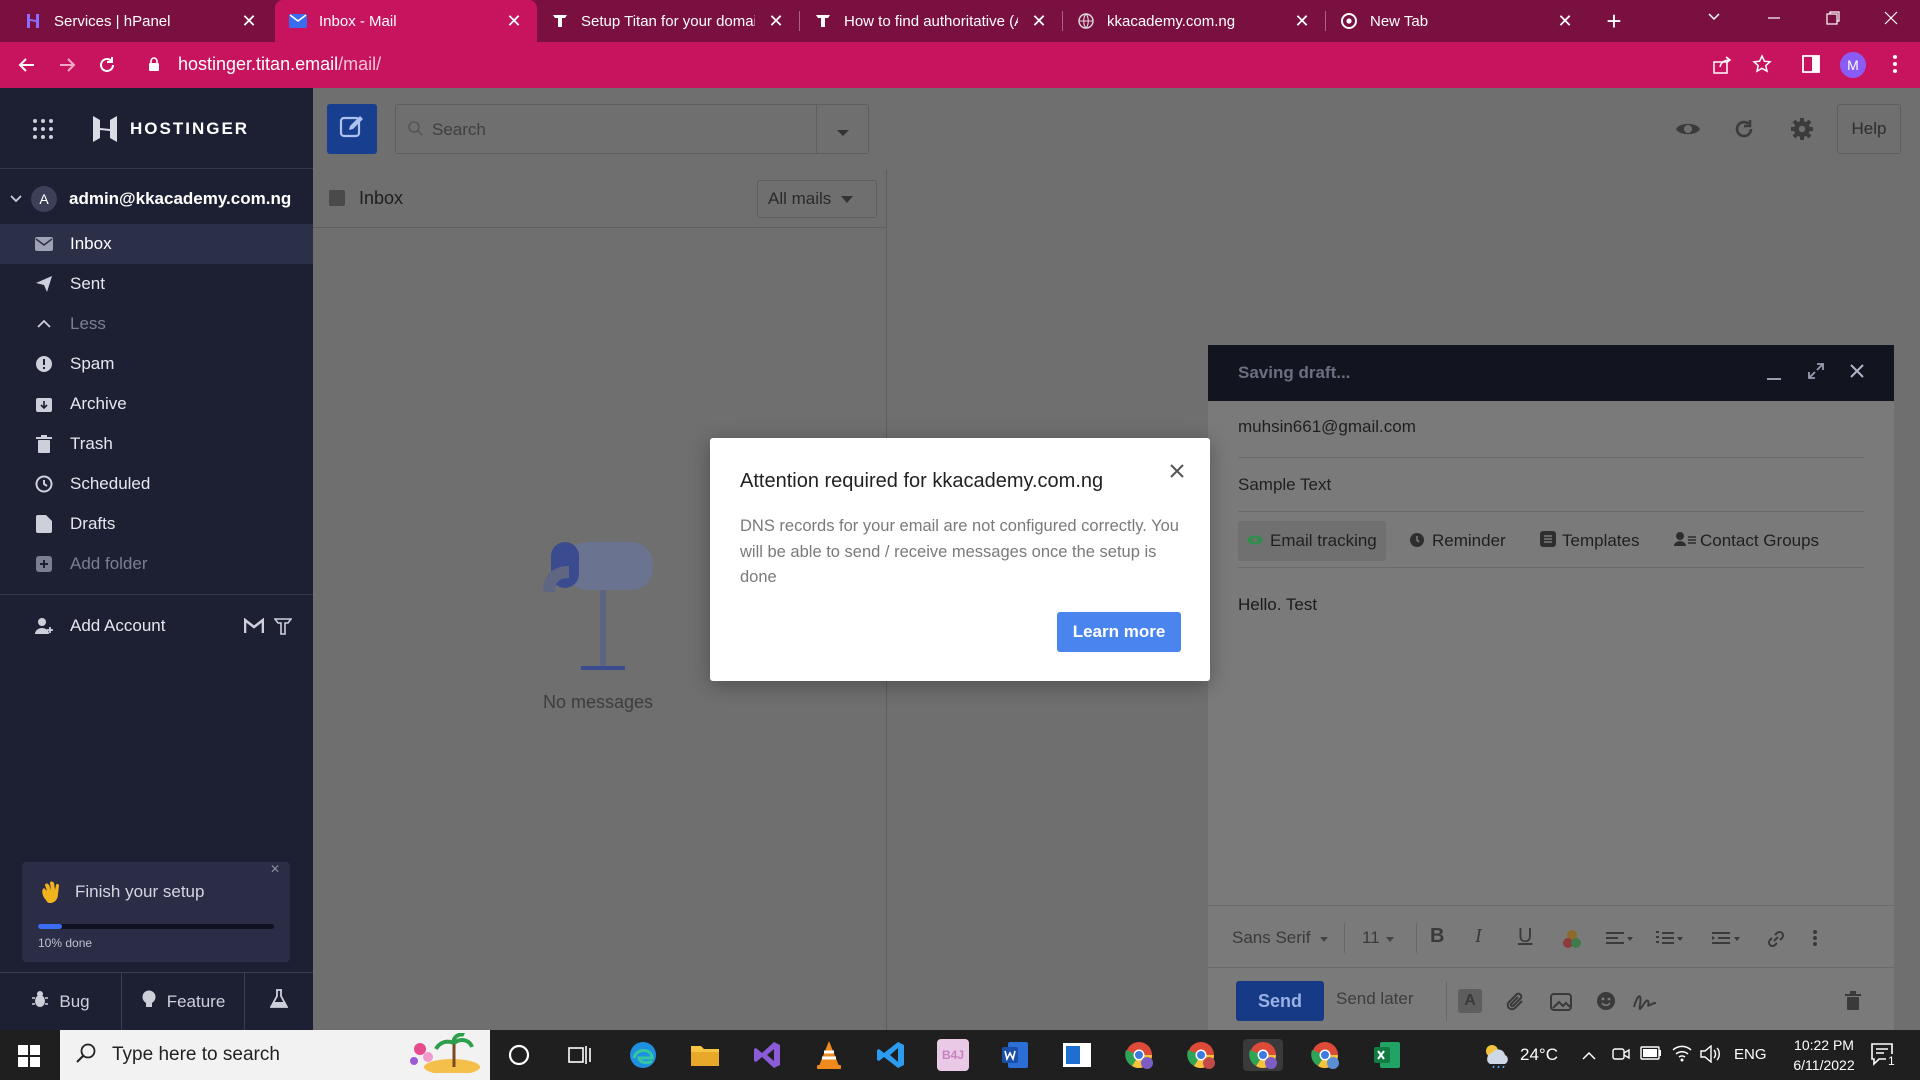  What do you see at coordinates (1525, 936) in the screenshot?
I see `underline-icon: U` at bounding box center [1525, 936].